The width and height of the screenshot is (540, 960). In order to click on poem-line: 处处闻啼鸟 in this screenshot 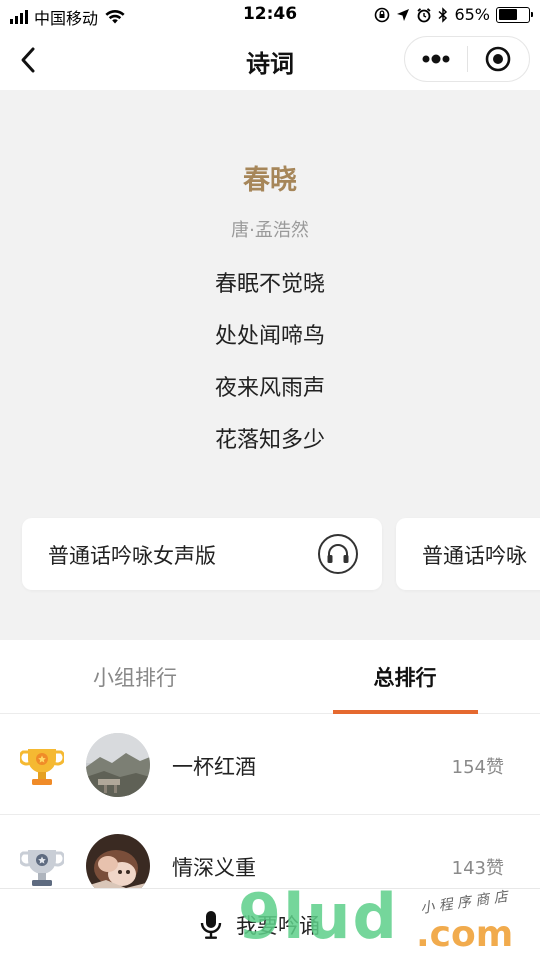, I will do `click(269, 336)`.